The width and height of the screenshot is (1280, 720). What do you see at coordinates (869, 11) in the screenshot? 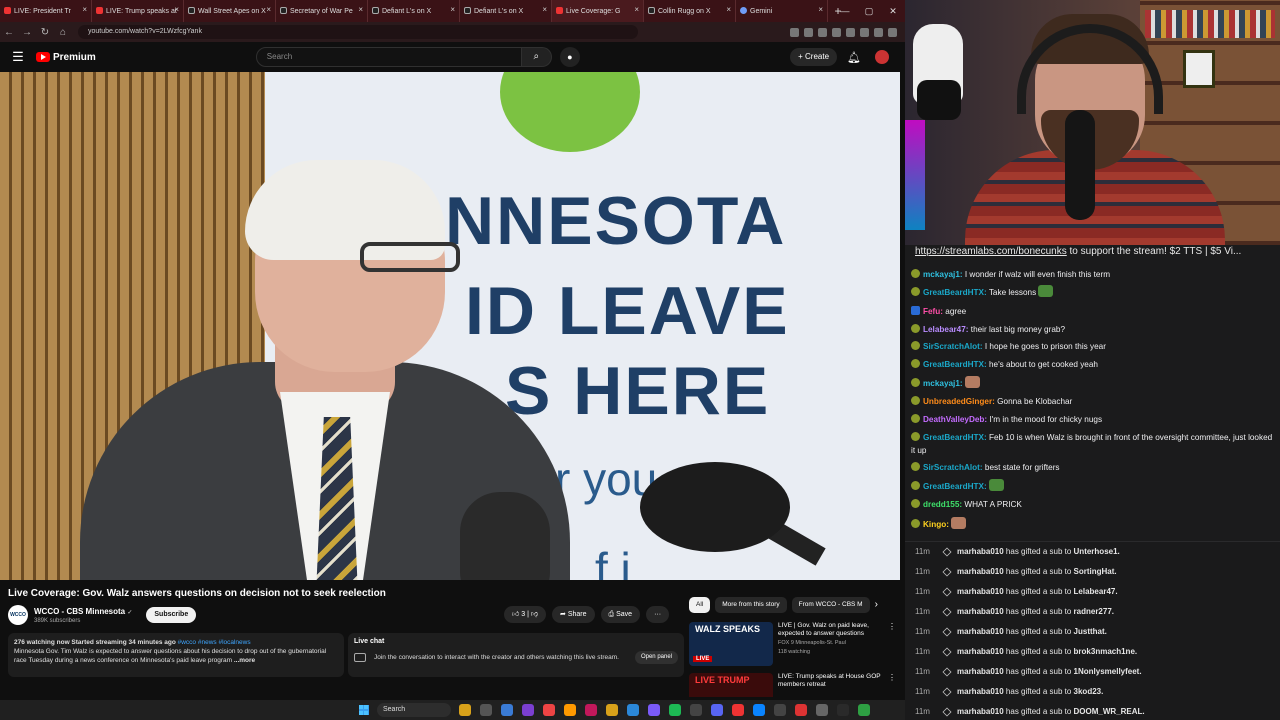
I see `maximize-icon: ▢` at bounding box center [869, 11].